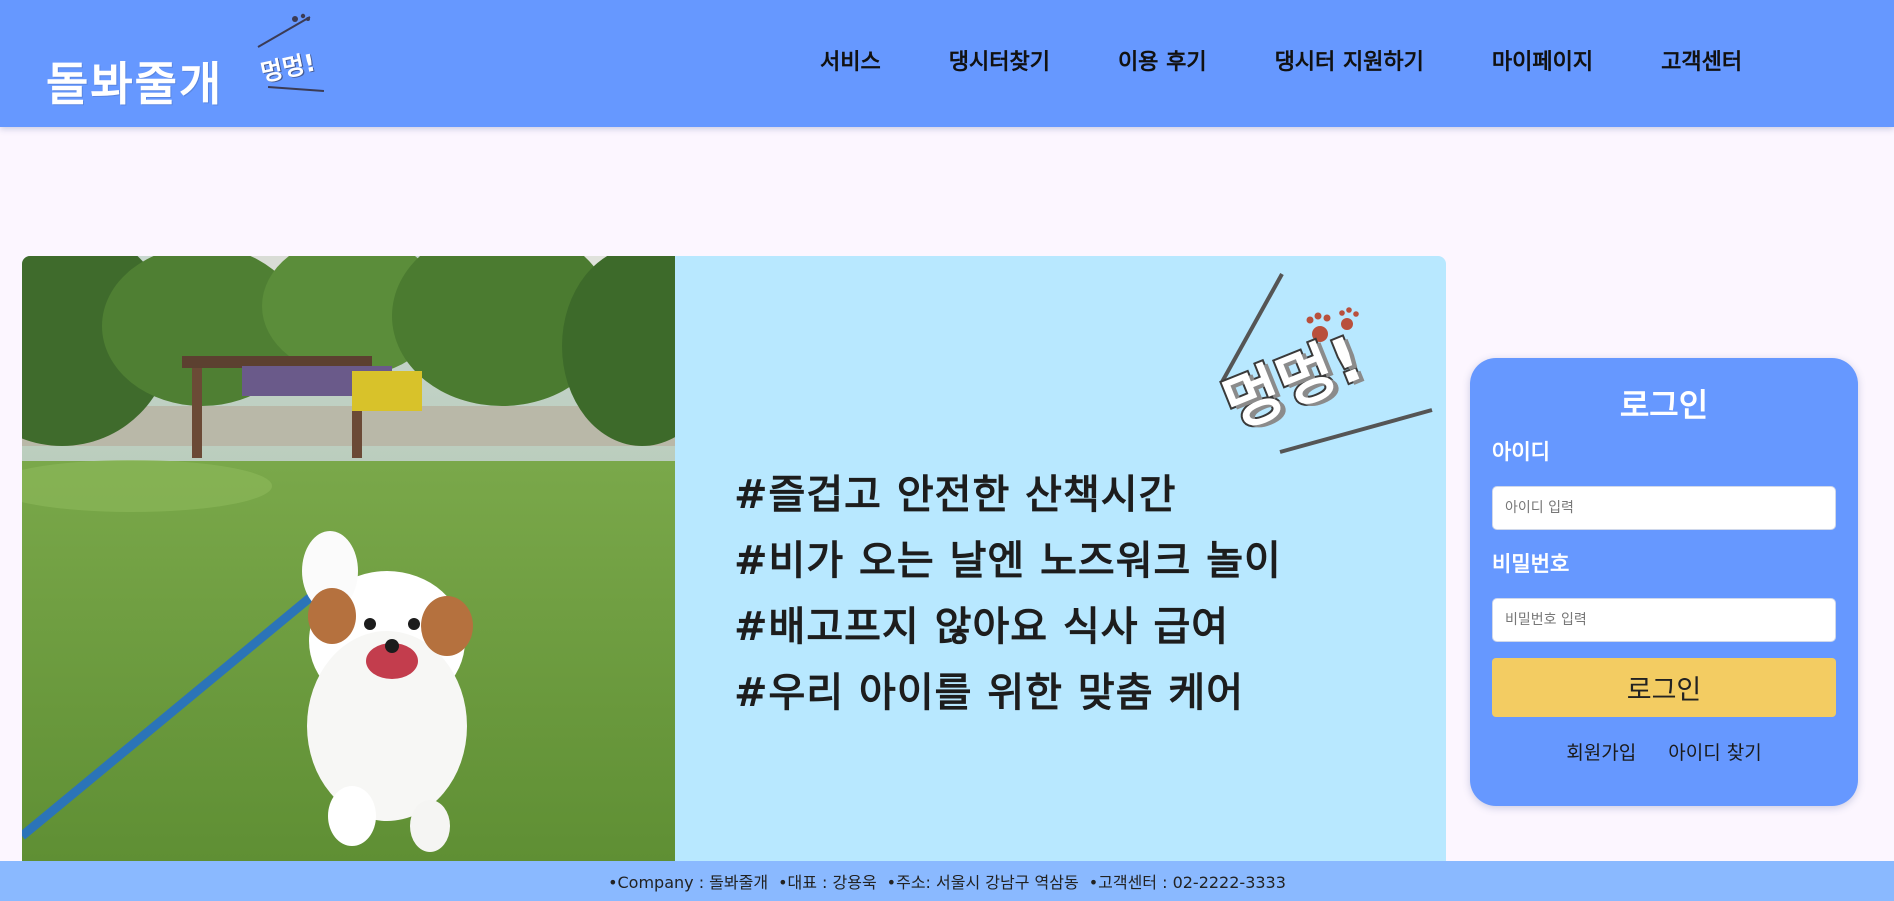 The image size is (1894, 901). I want to click on id-input, so click(1664, 508).